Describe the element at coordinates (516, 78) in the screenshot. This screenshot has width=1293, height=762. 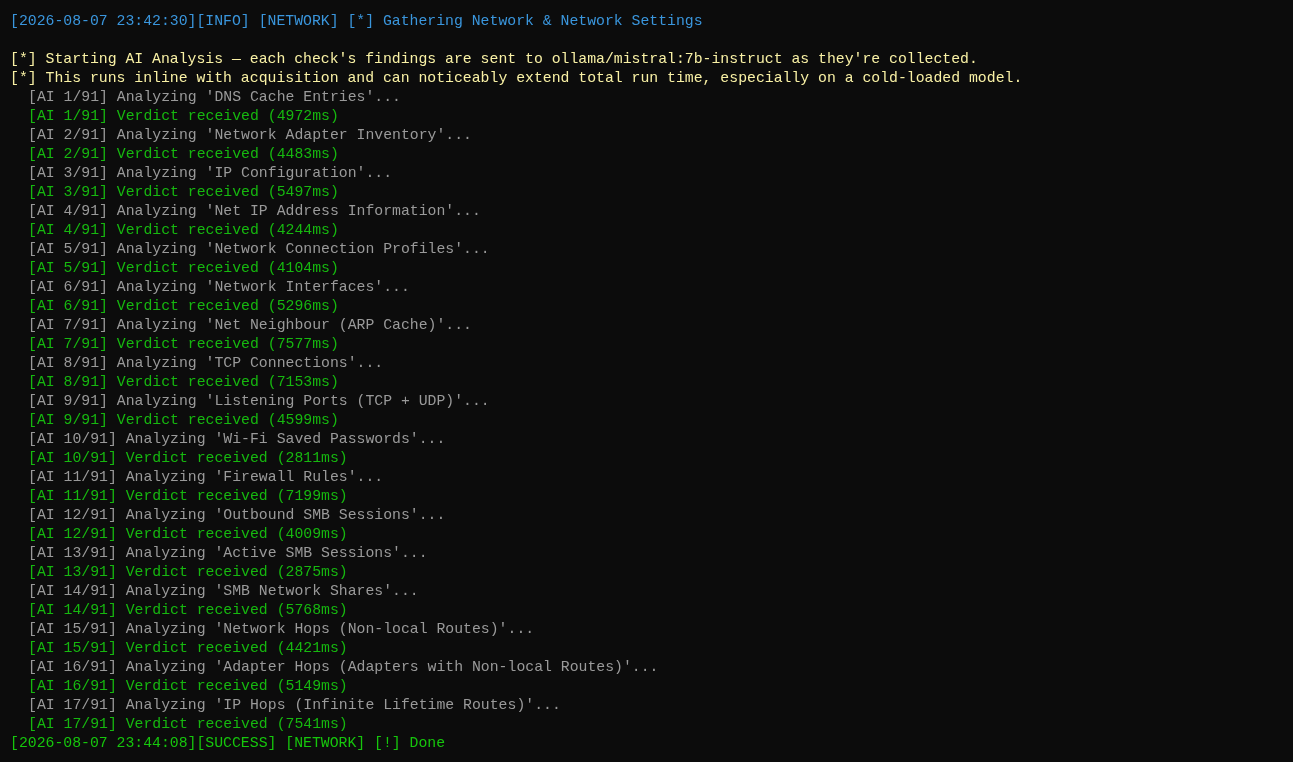
I see `notice-line: [*] This runs inline with acquisition and can noticeably extend total run time, especially on a cold-loaded model.` at that location.